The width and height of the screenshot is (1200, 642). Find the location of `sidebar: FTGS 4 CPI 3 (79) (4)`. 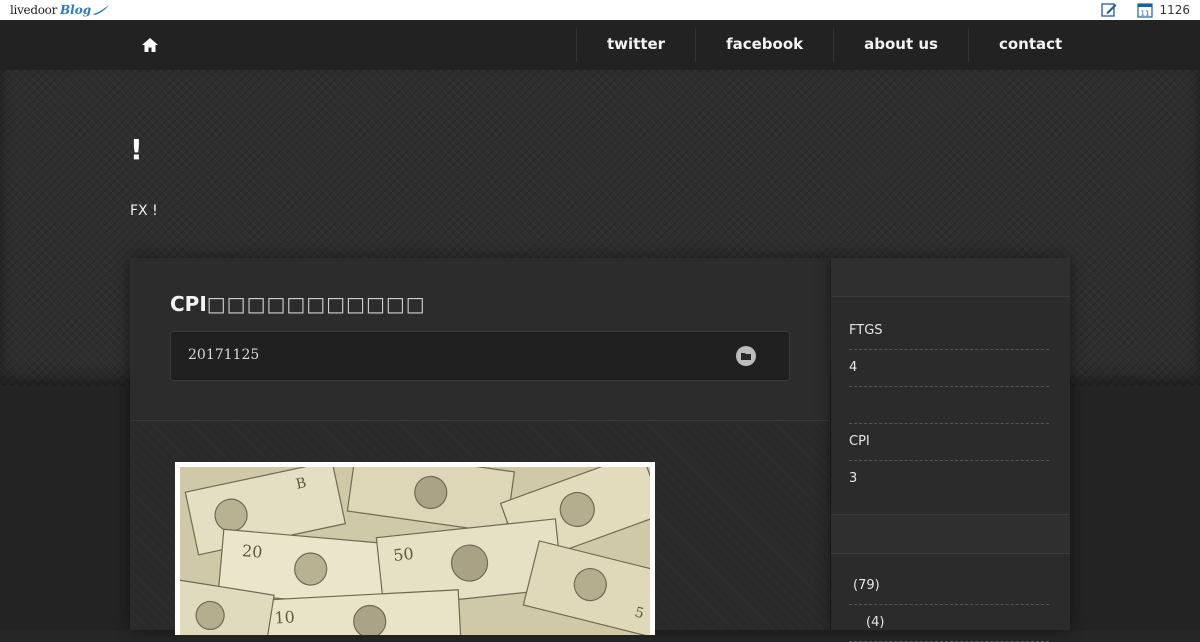

sidebar: FTGS 4 CPI 3 (79) (4) is located at coordinates (950, 450).